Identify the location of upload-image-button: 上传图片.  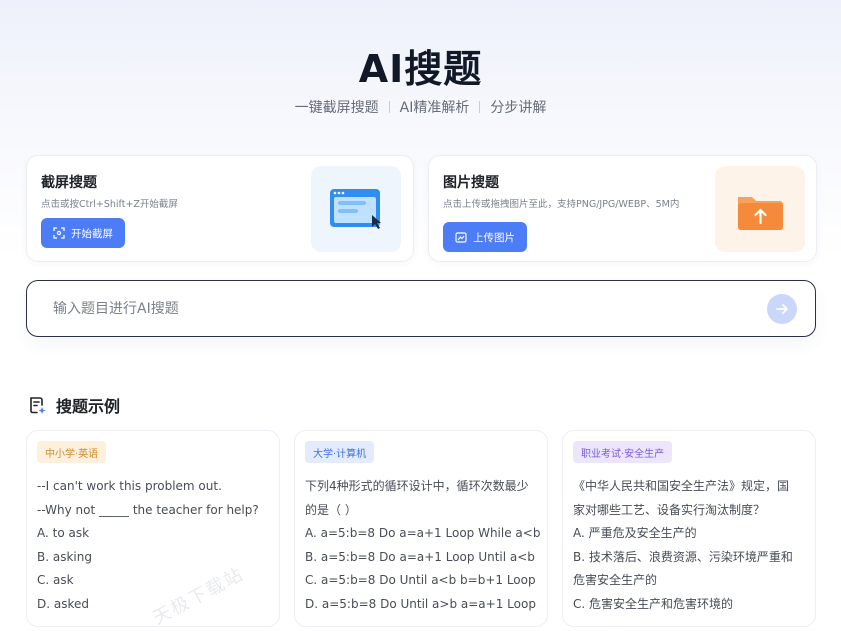
(485, 237).